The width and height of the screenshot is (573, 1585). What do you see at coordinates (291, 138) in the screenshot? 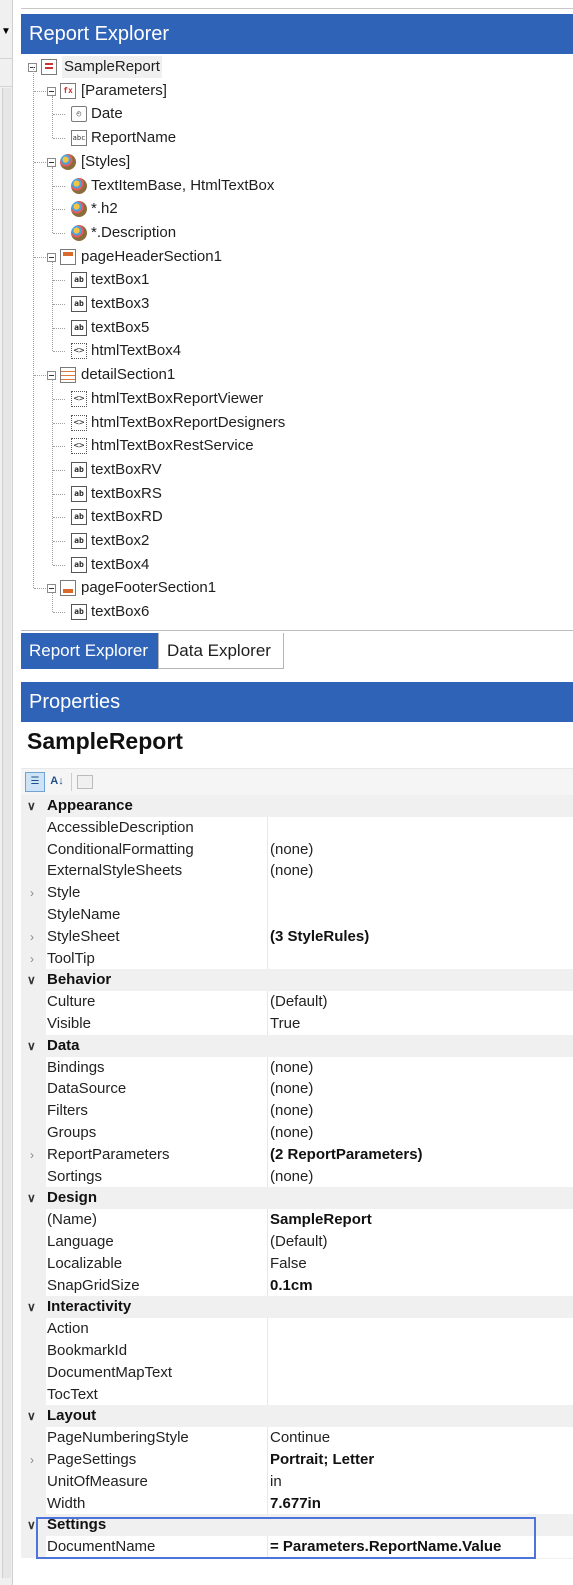
I see `tree-node: abc ReportName` at bounding box center [291, 138].